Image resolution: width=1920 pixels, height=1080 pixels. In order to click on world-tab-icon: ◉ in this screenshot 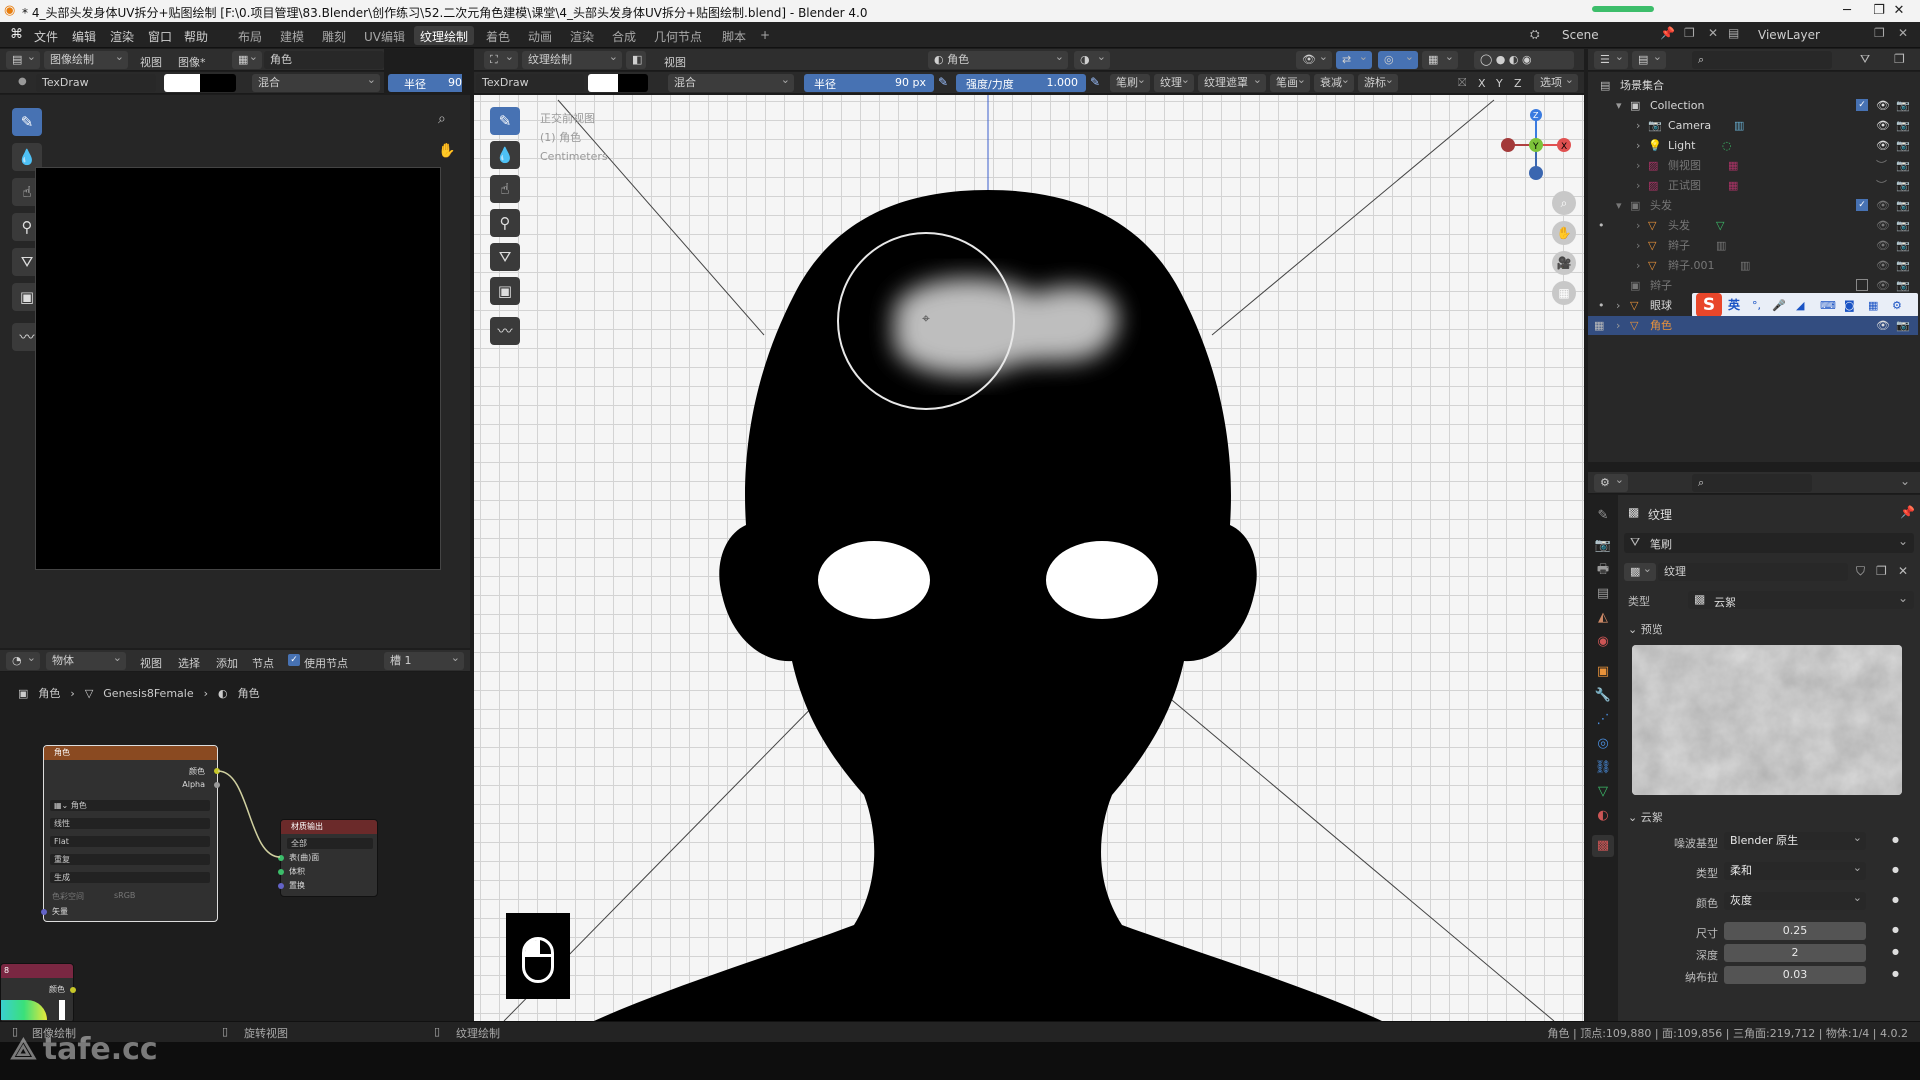, I will do `click(1603, 642)`.